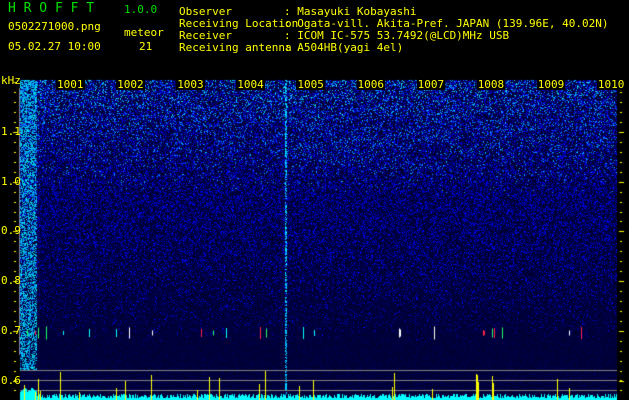  What do you see at coordinates (551, 84) in the screenshot?
I see `x-tick-label: 1009` at bounding box center [551, 84].